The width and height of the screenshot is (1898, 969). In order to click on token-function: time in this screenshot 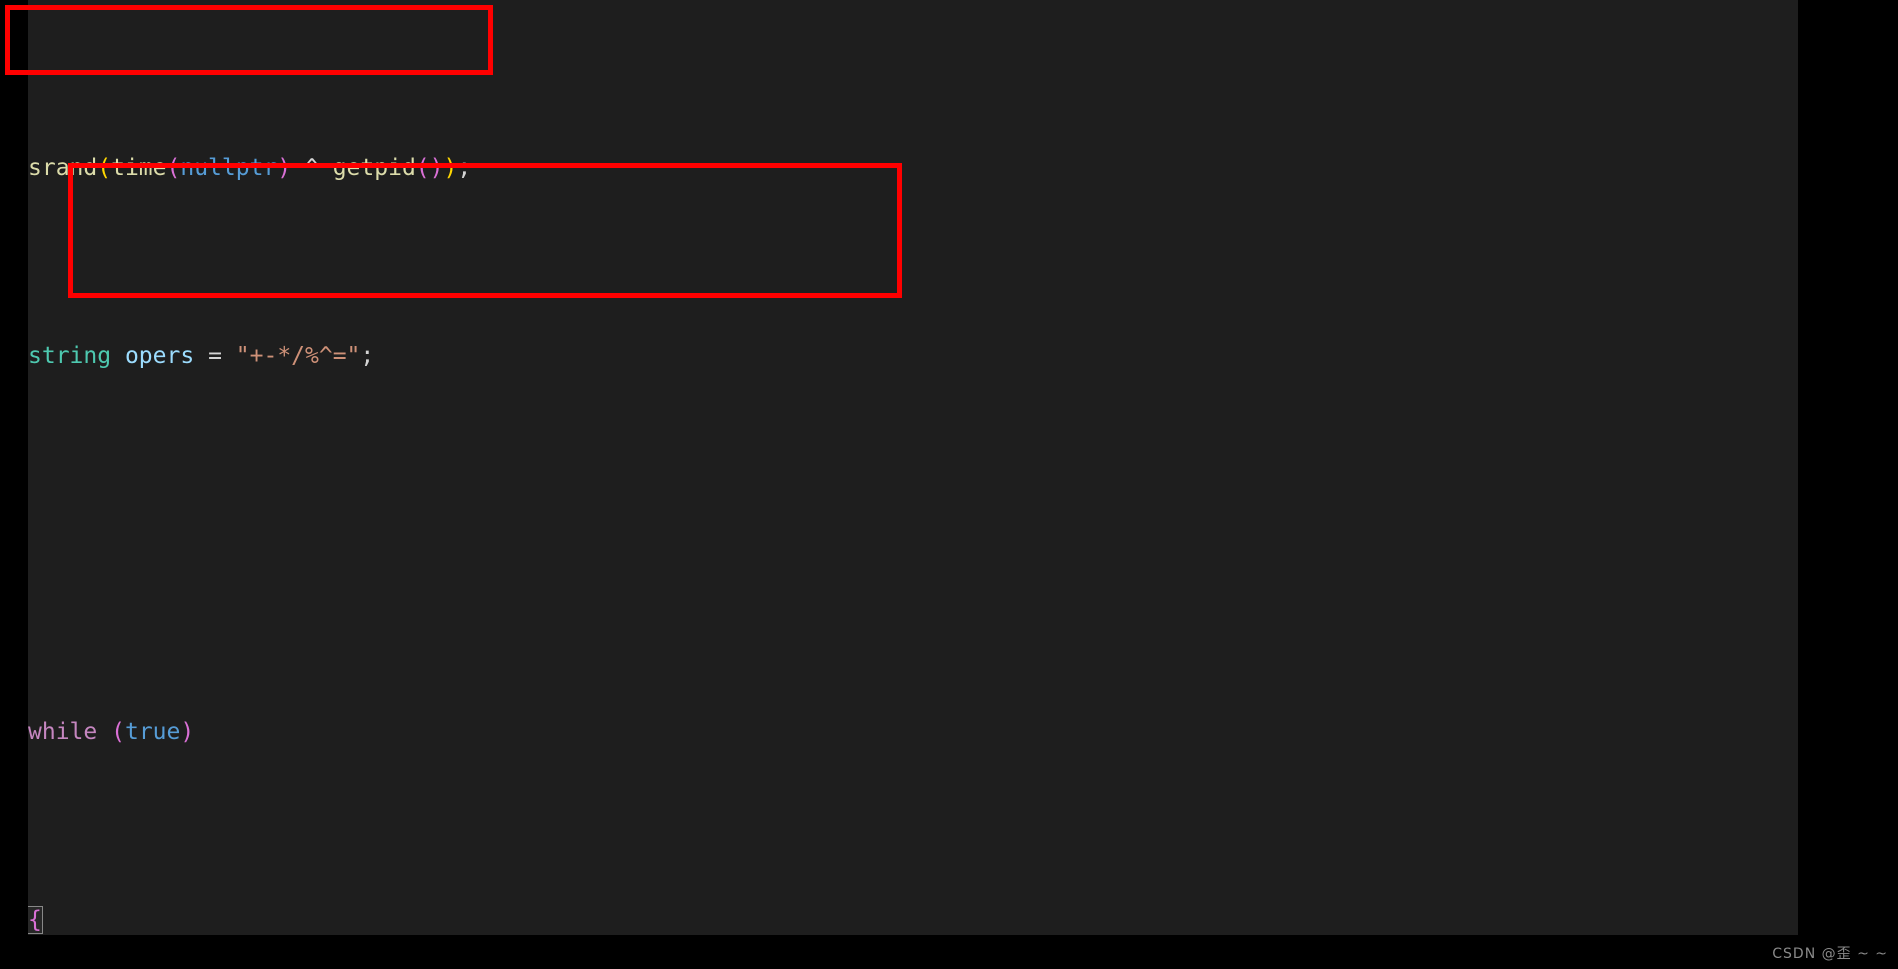, I will do `click(139, 168)`.